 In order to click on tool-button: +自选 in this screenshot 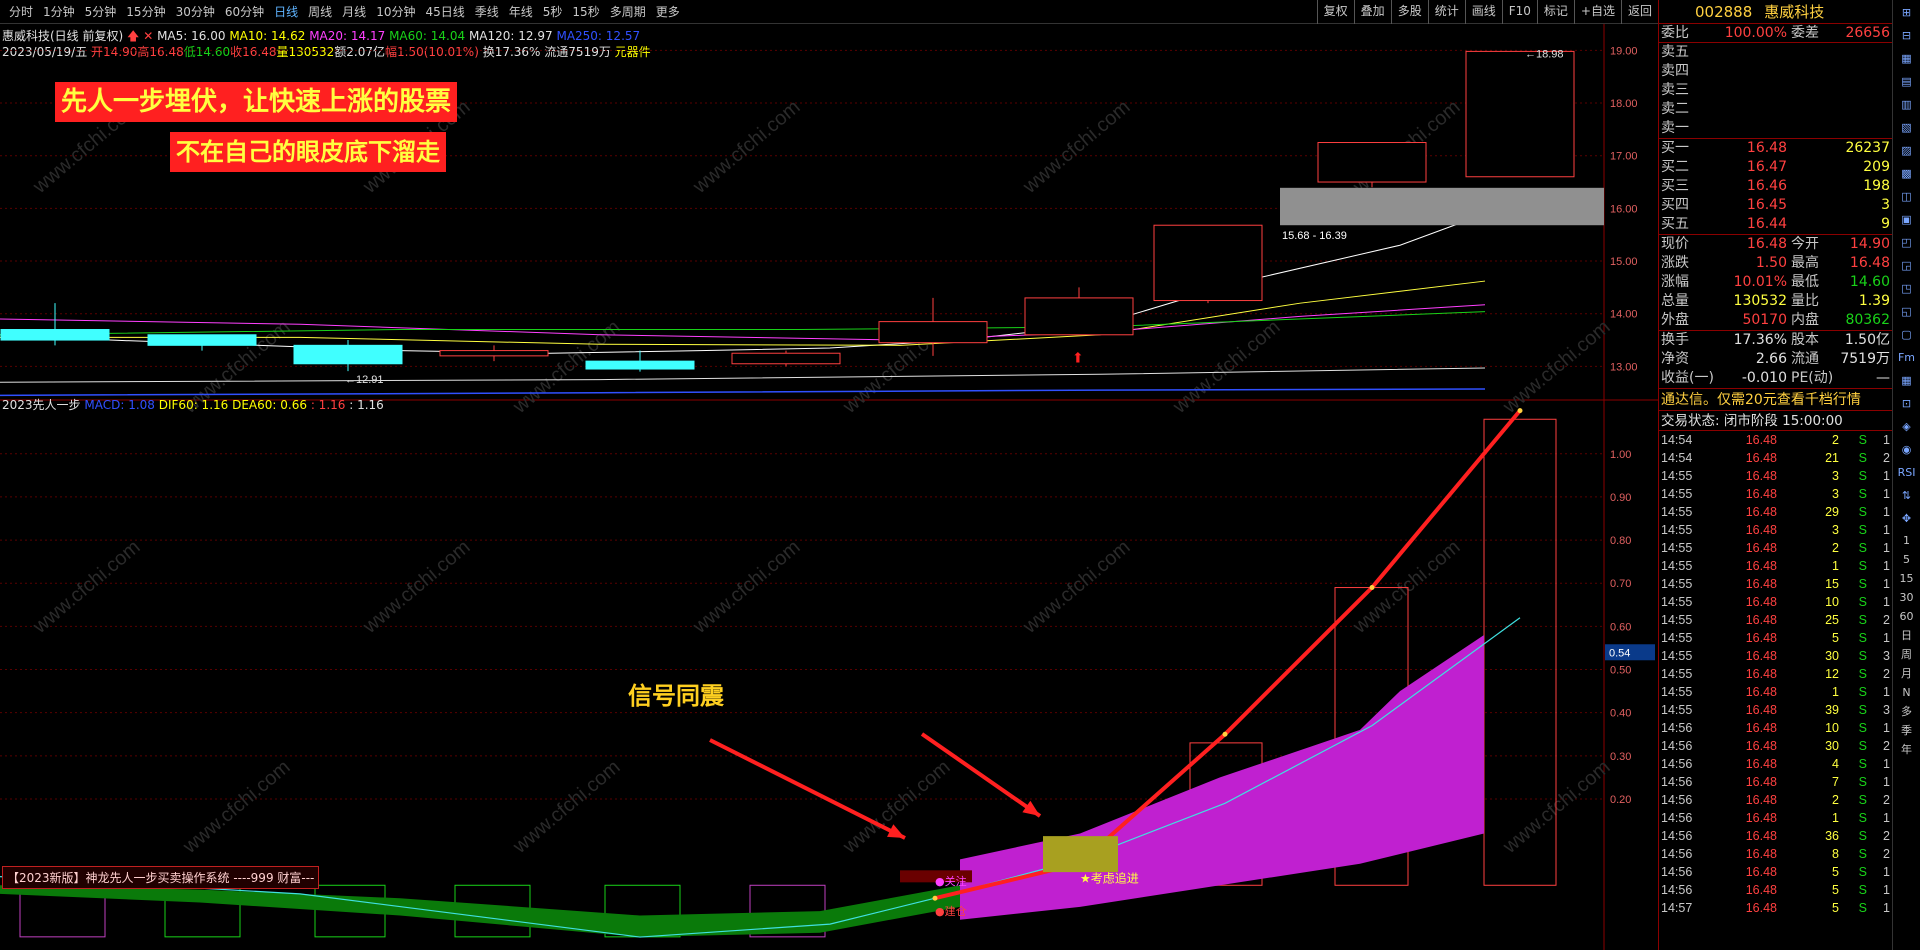, I will do `click(1597, 12)`.